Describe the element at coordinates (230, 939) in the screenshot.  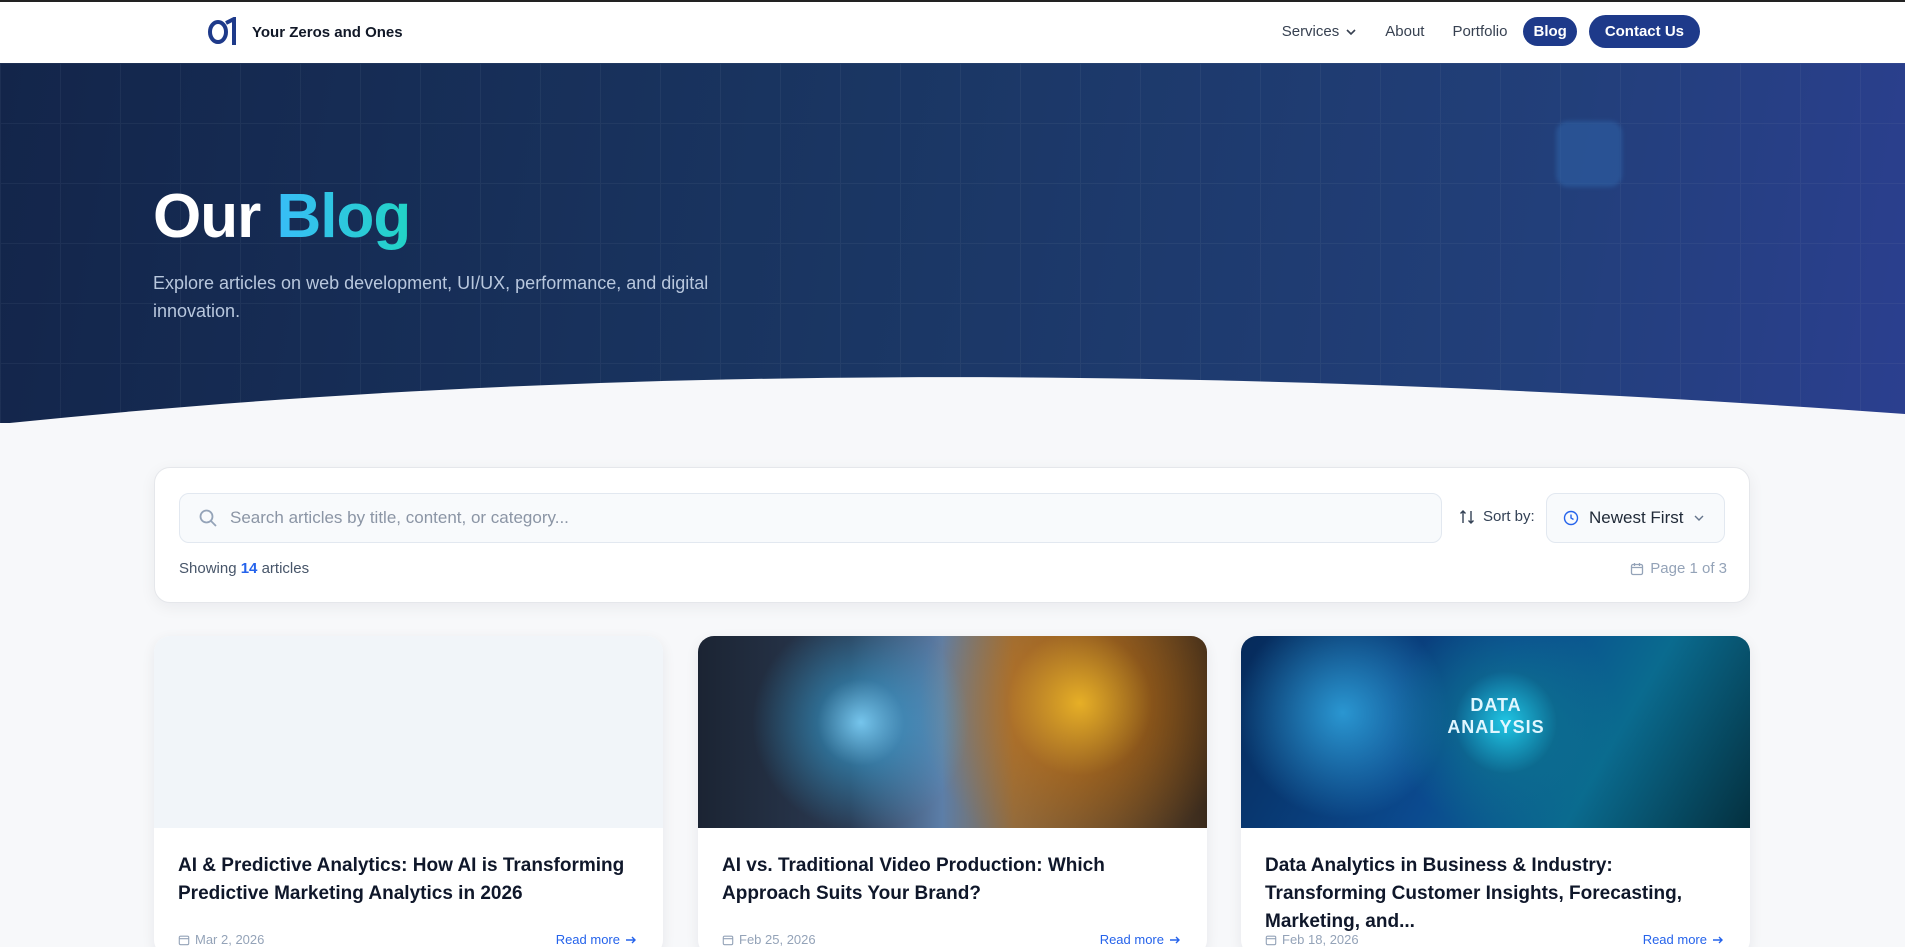
I see `card-date-text: Mar 2, 2026` at that location.